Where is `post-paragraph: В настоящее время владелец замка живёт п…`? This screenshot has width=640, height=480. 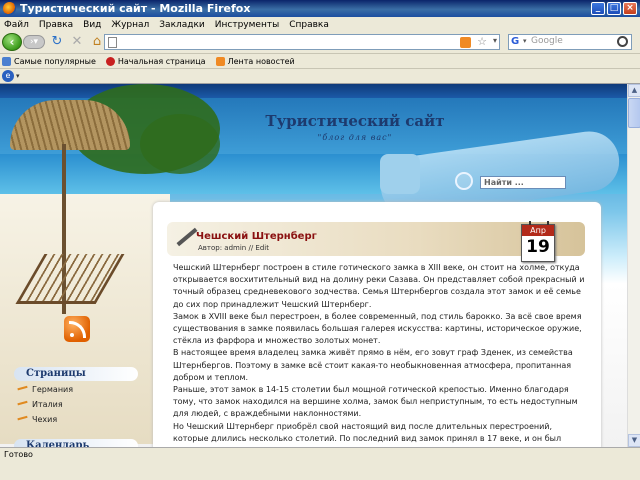
post-paragraph: В настоящее время владелец замка живёт п… is located at coordinates (373, 365).